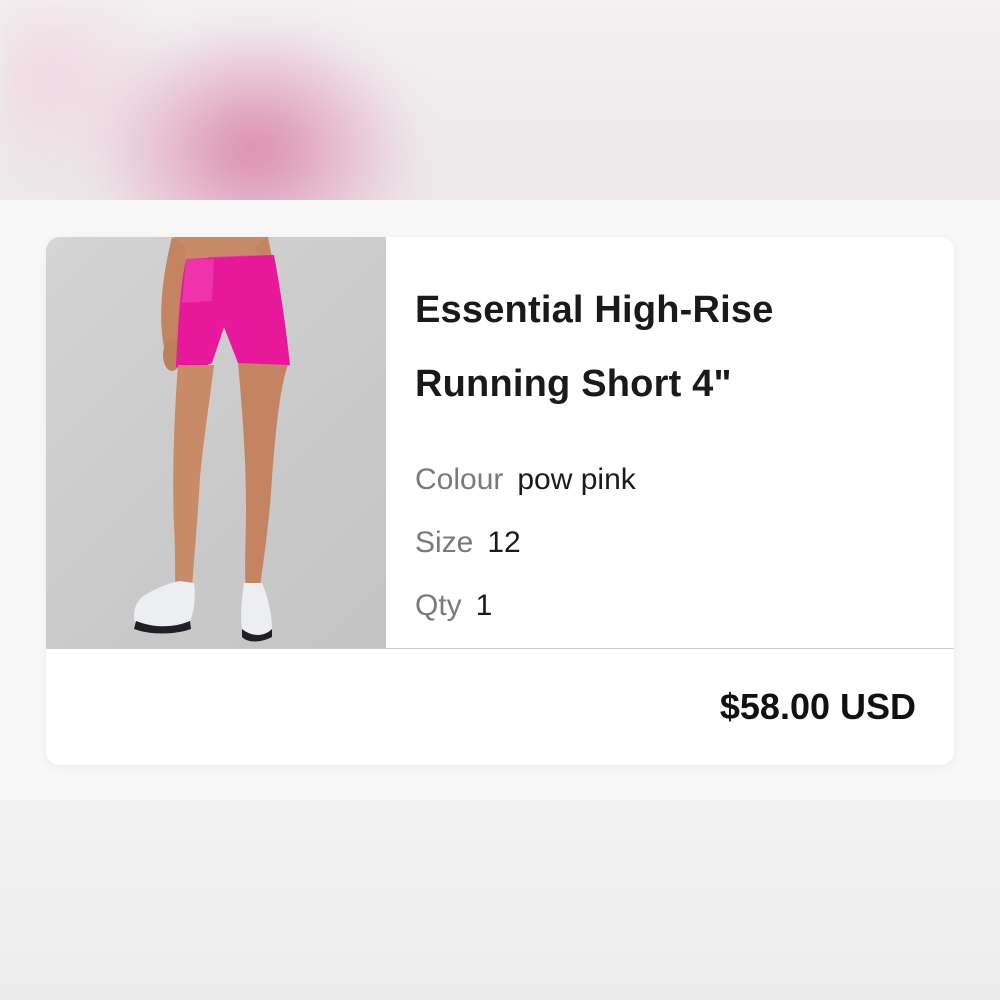 The height and width of the screenshot is (1000, 1000). I want to click on colour-label: Colour, so click(459, 479).